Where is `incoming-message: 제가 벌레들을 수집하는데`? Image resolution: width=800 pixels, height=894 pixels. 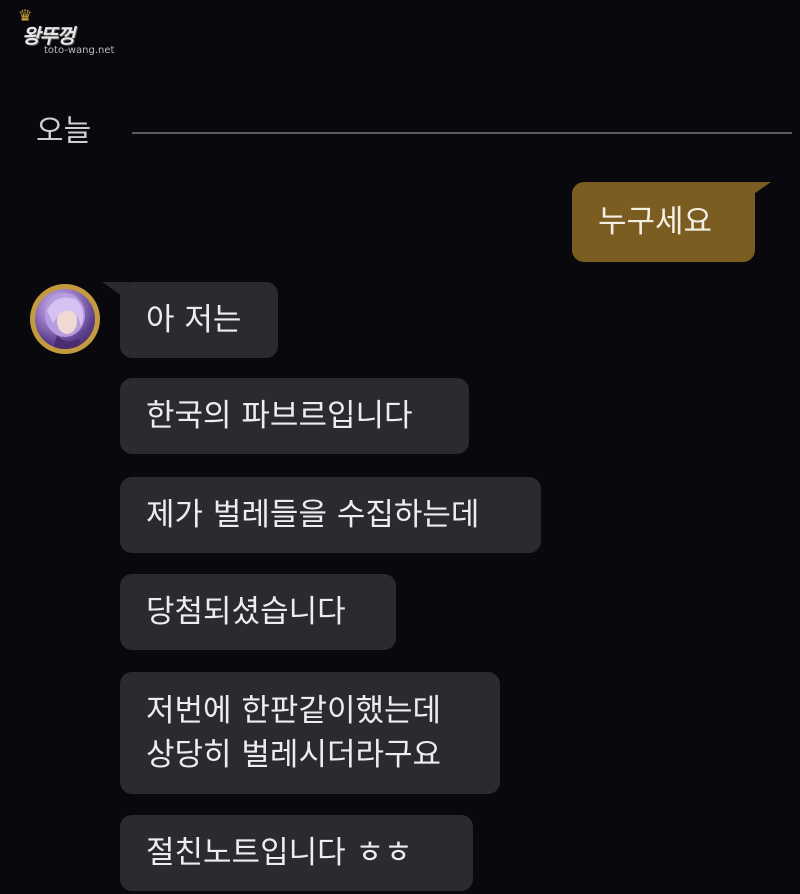
incoming-message: 제가 벌레들을 수집하는데 is located at coordinates (330, 515).